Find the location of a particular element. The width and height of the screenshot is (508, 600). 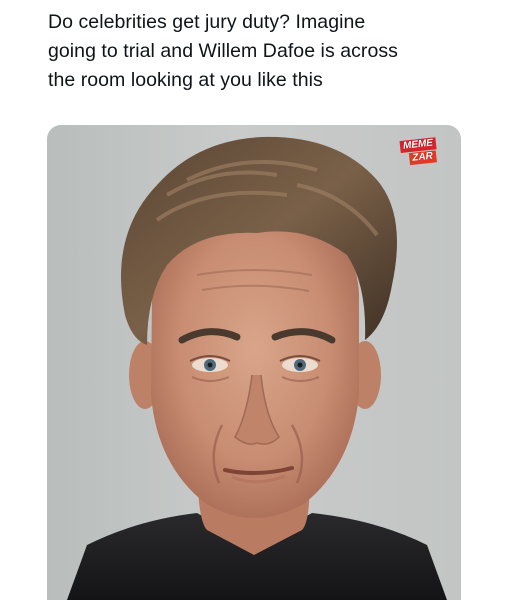

watermark-logo: MEME ZAR is located at coordinates (420, 154).